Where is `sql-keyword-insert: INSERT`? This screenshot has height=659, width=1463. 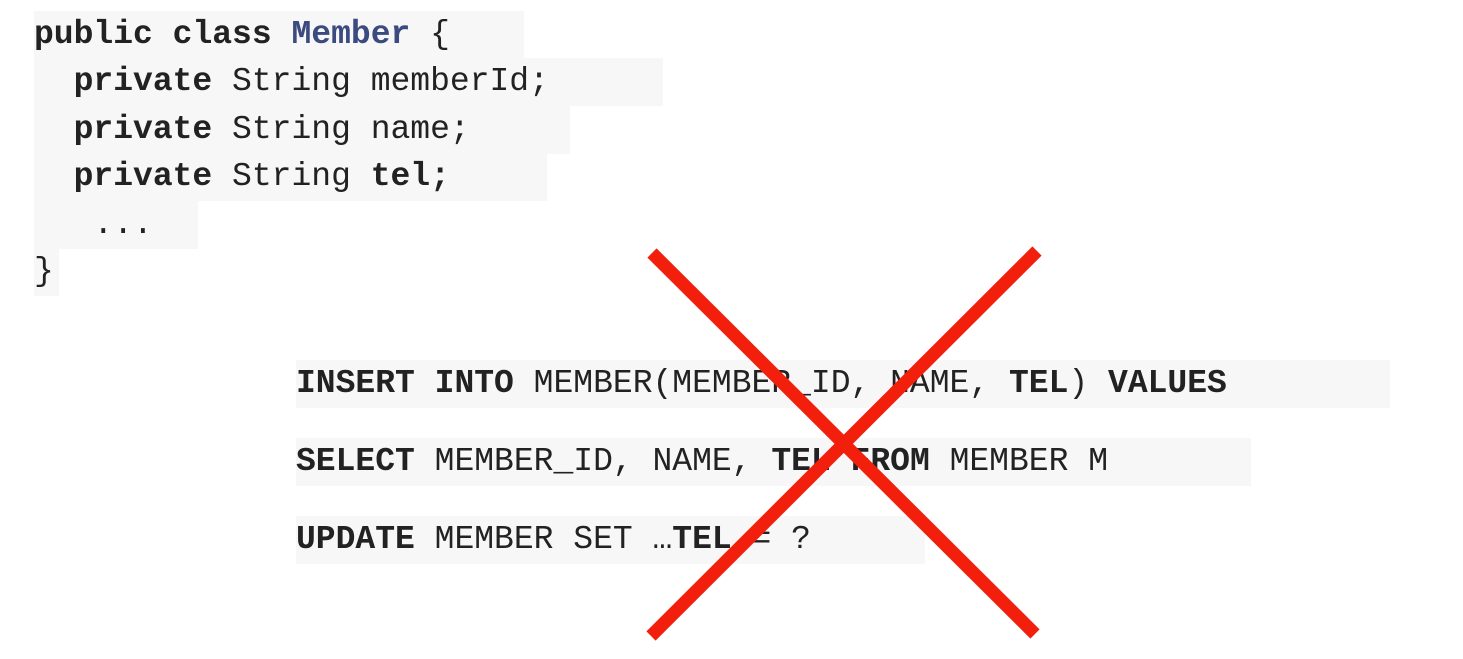 sql-keyword-insert: INSERT is located at coordinates (355, 383).